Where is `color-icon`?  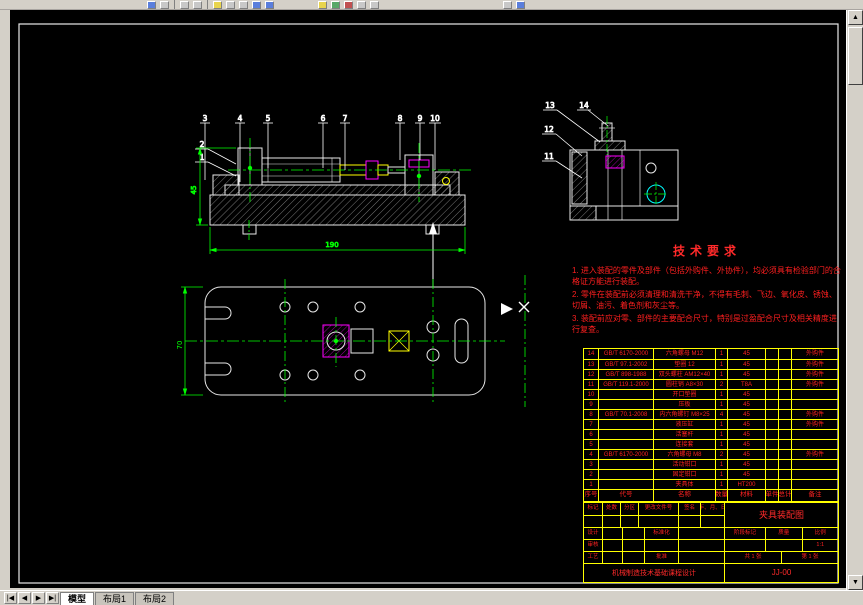 color-icon is located at coordinates (374, 5).